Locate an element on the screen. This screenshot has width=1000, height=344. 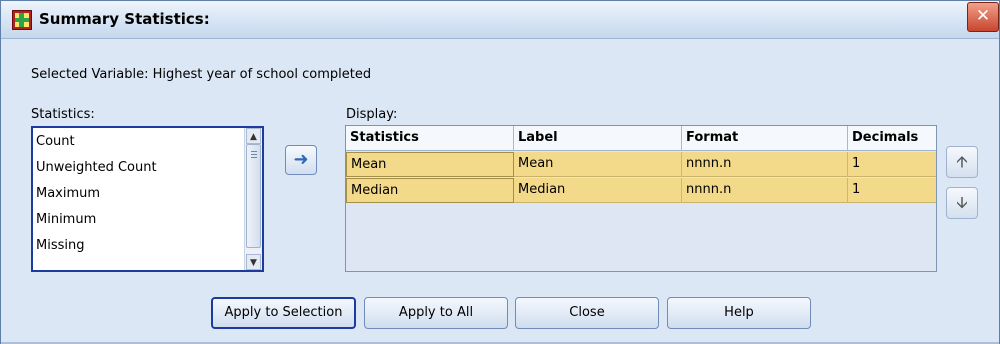
column-header-format: Format is located at coordinates (765, 138).